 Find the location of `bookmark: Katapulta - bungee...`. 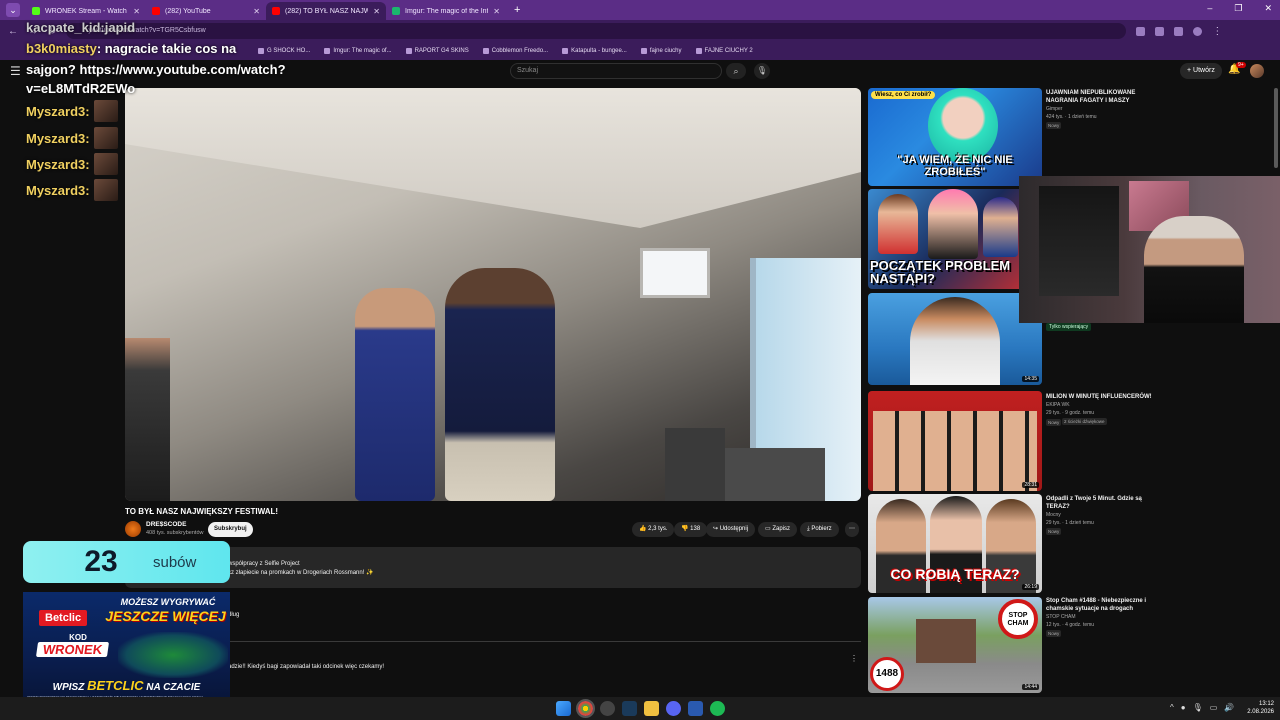

bookmark: Katapulta - bungee... is located at coordinates (594, 51).